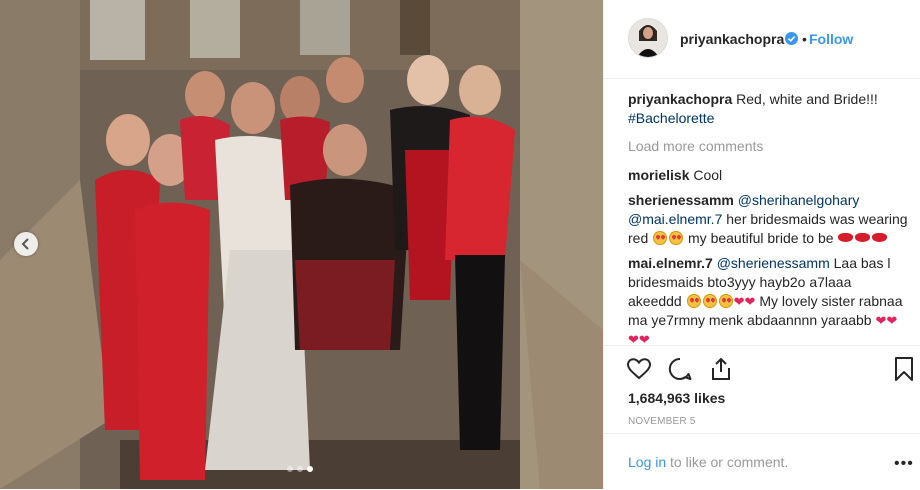  I want to click on more-options-button: •••, so click(904, 464).